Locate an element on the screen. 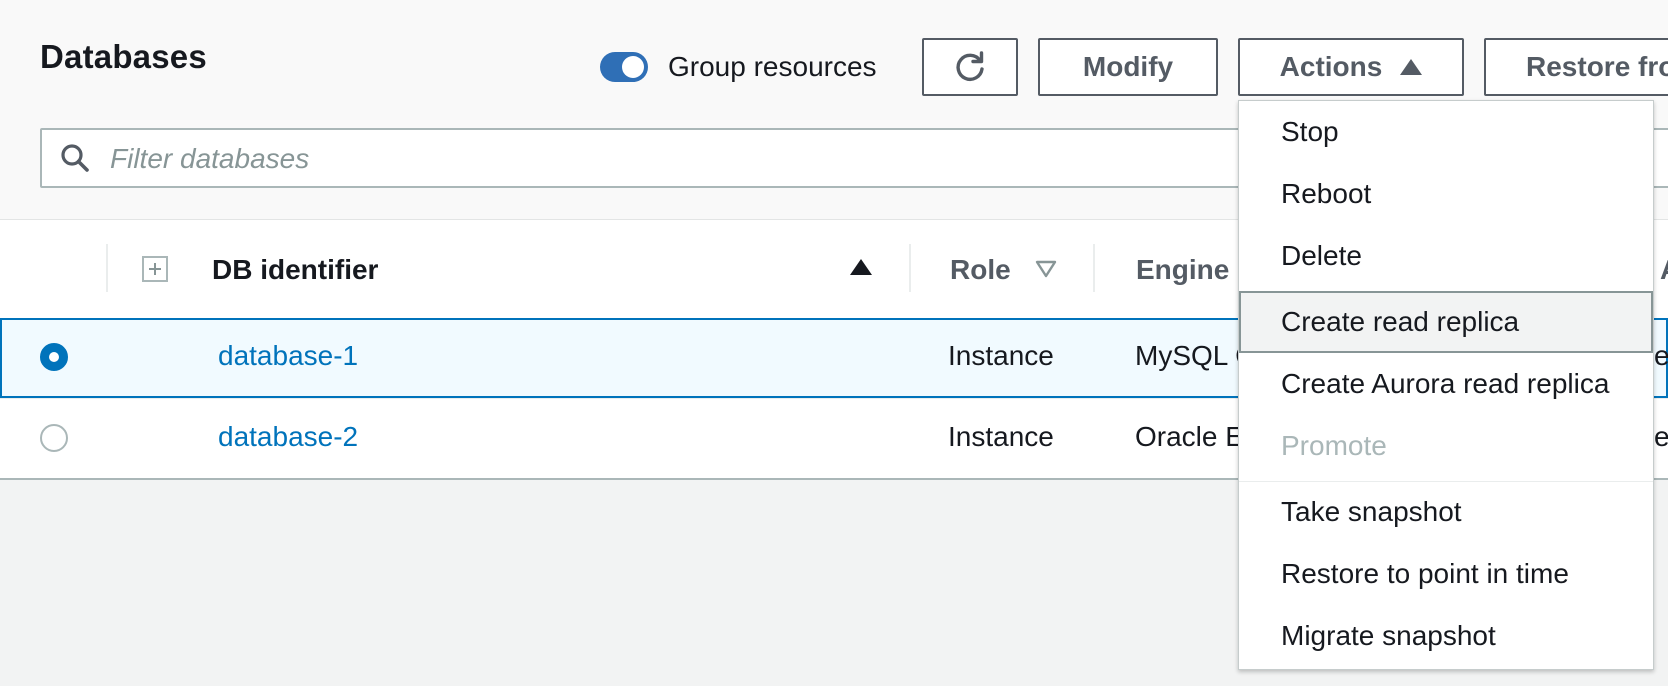 Image resolution: width=1668 pixels, height=686 pixels. menu-item-delete: Delete is located at coordinates (1446, 256).